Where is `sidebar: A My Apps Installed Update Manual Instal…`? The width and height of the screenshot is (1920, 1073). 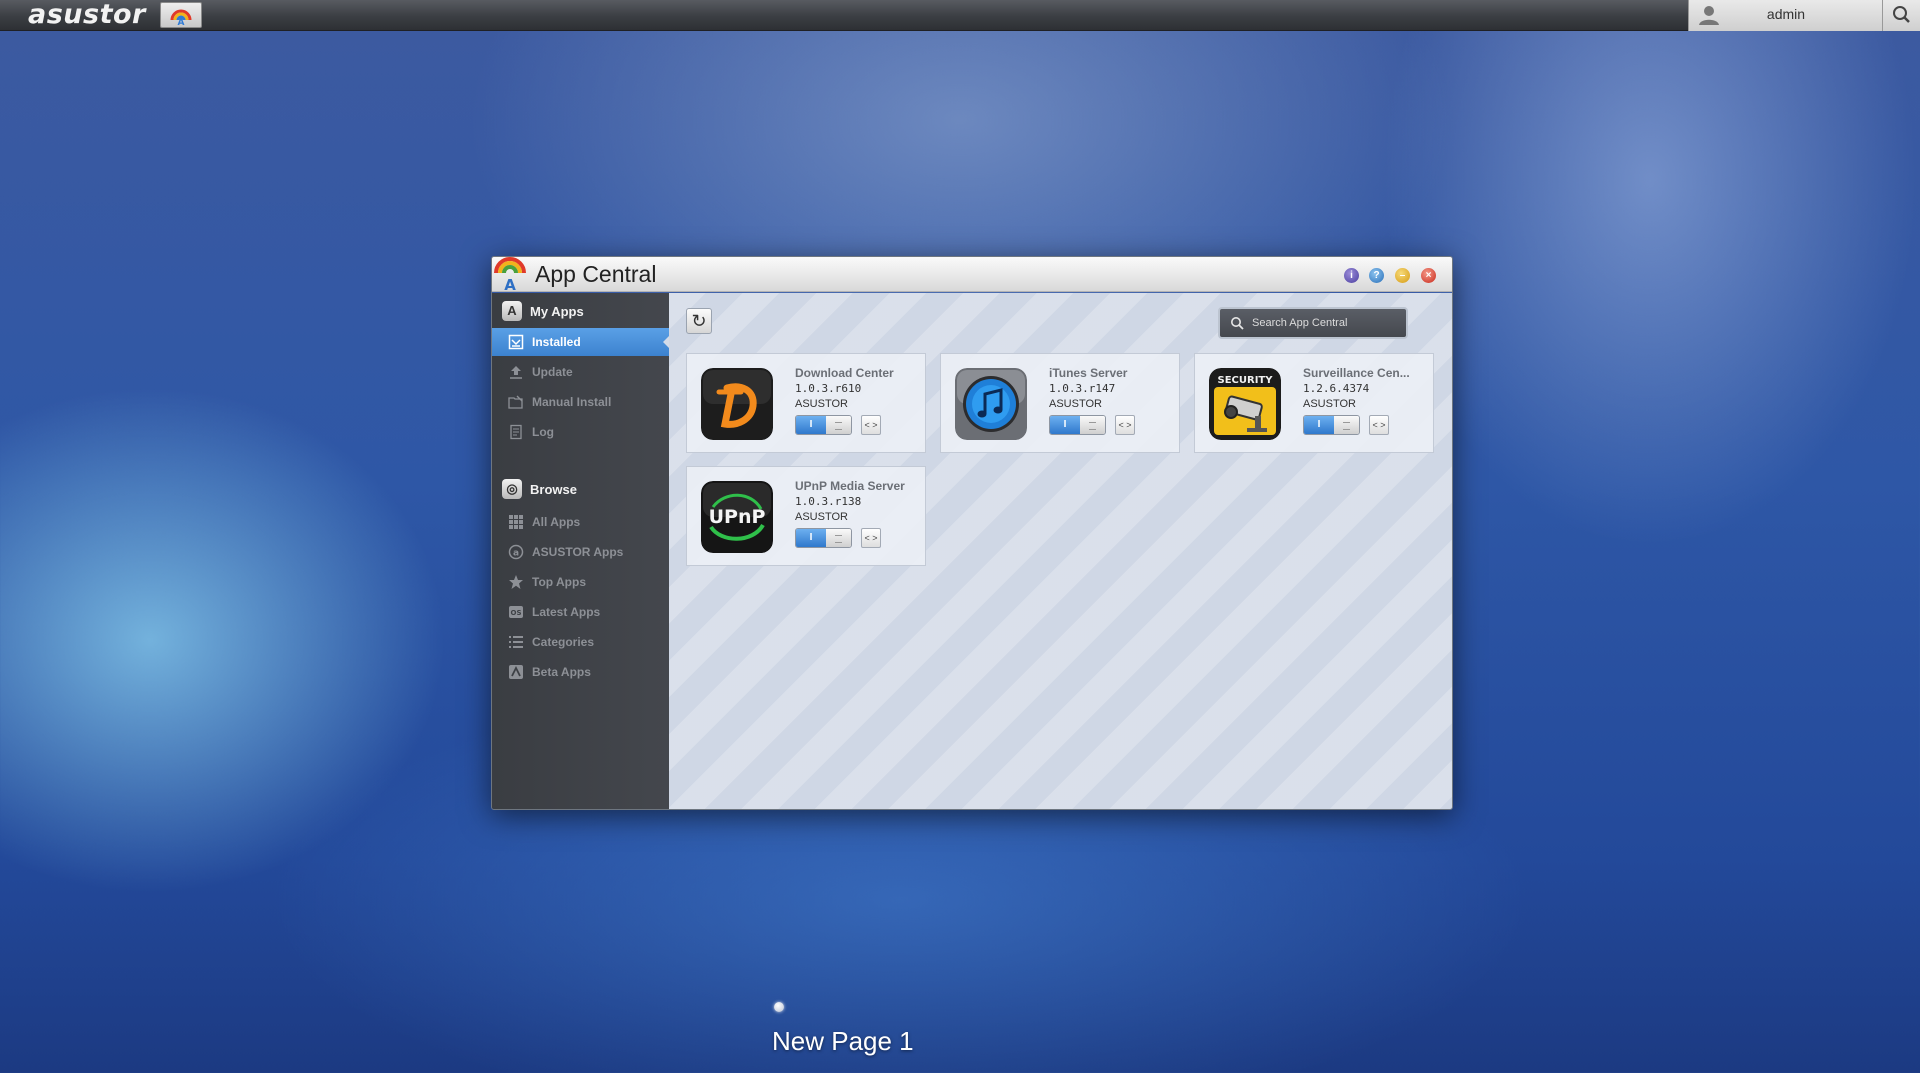
sidebar: A My Apps Installed Update Manual Instal… is located at coordinates (580, 551).